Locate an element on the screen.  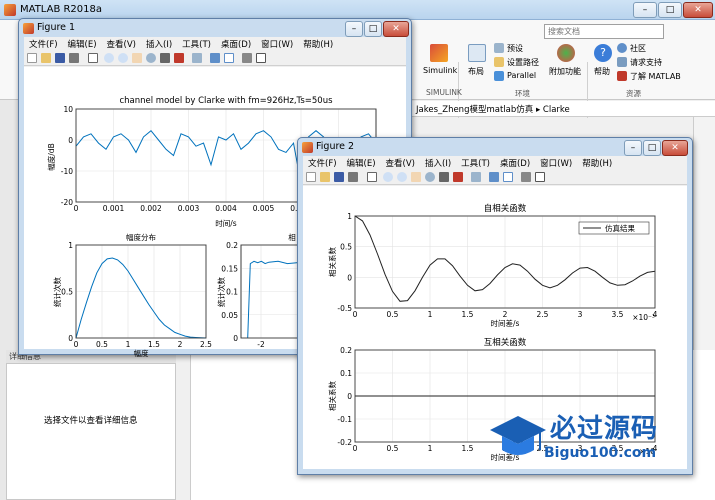
address-bar: Jakes_Zheng模型matlab仿真 ▸ Clarke is located at coordinates (562, 109).